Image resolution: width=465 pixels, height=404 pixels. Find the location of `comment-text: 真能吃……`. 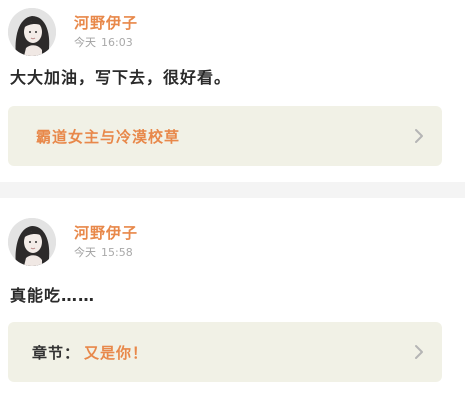

comment-text: 真能吃…… is located at coordinates (53, 295).